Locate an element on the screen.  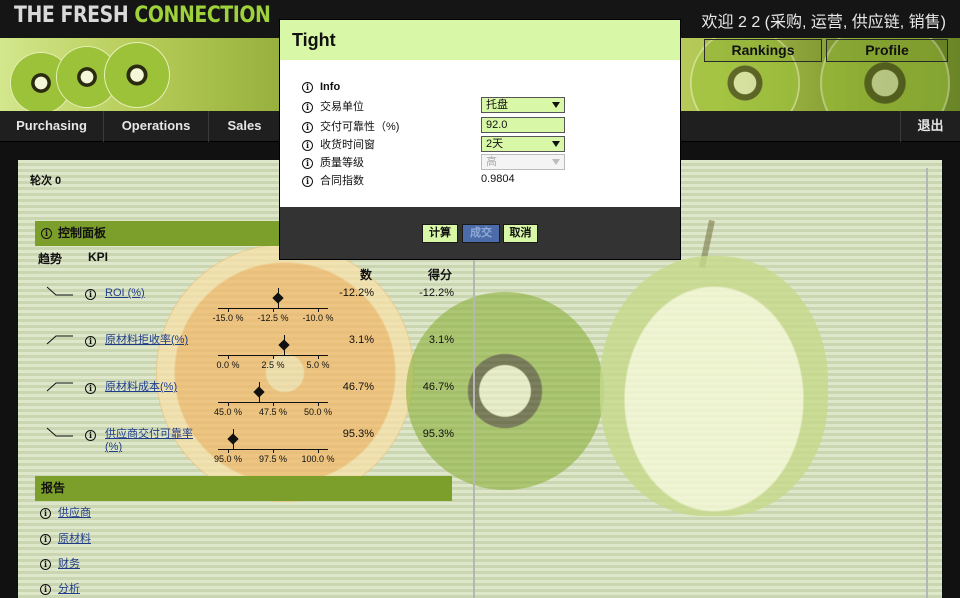
scale-tick-label: 5.0 % is located at coordinates (318, 365).